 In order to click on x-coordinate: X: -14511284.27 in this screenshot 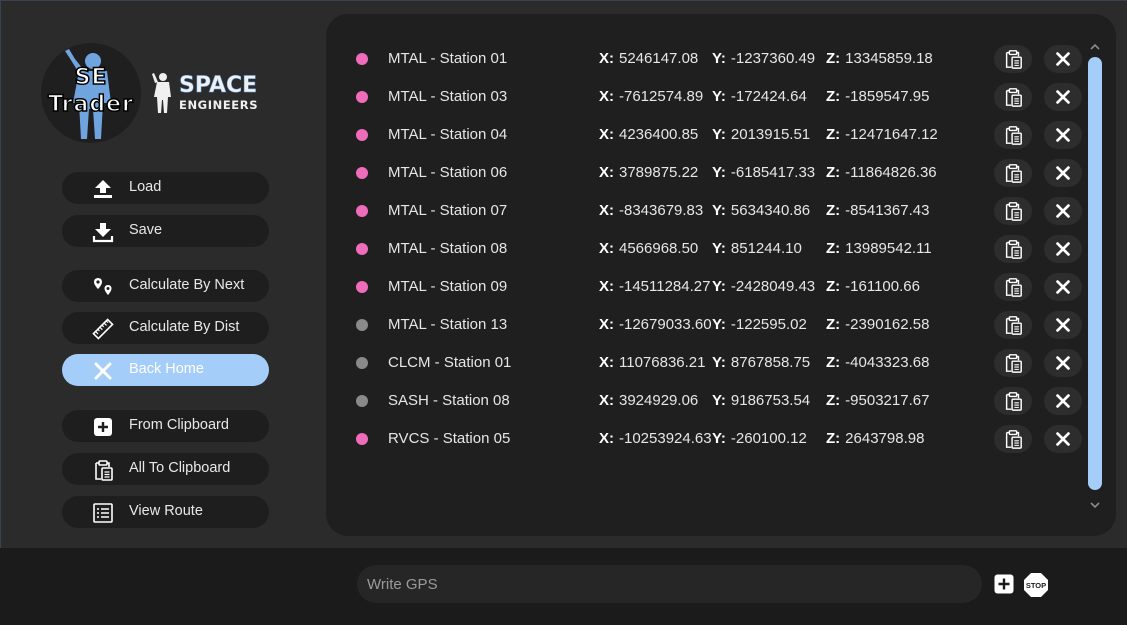, I will do `click(654, 286)`.